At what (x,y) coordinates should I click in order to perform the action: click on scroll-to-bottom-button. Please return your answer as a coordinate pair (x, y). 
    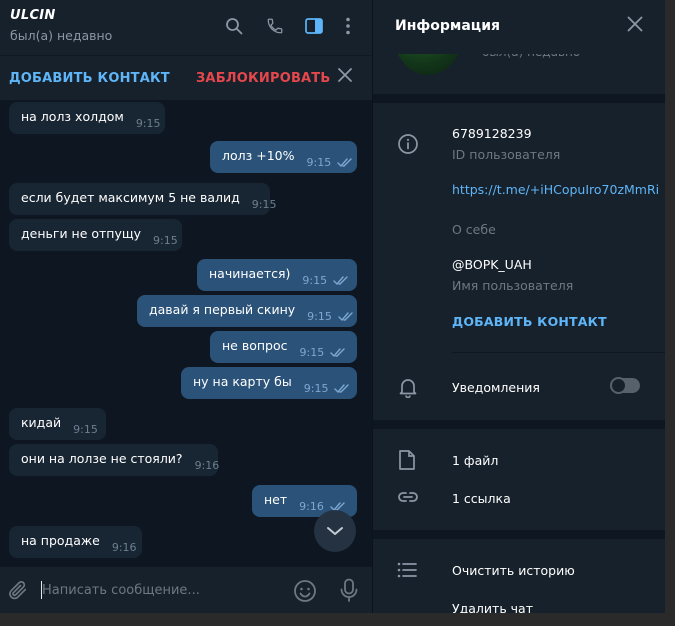
    Looking at the image, I should click on (335, 531).